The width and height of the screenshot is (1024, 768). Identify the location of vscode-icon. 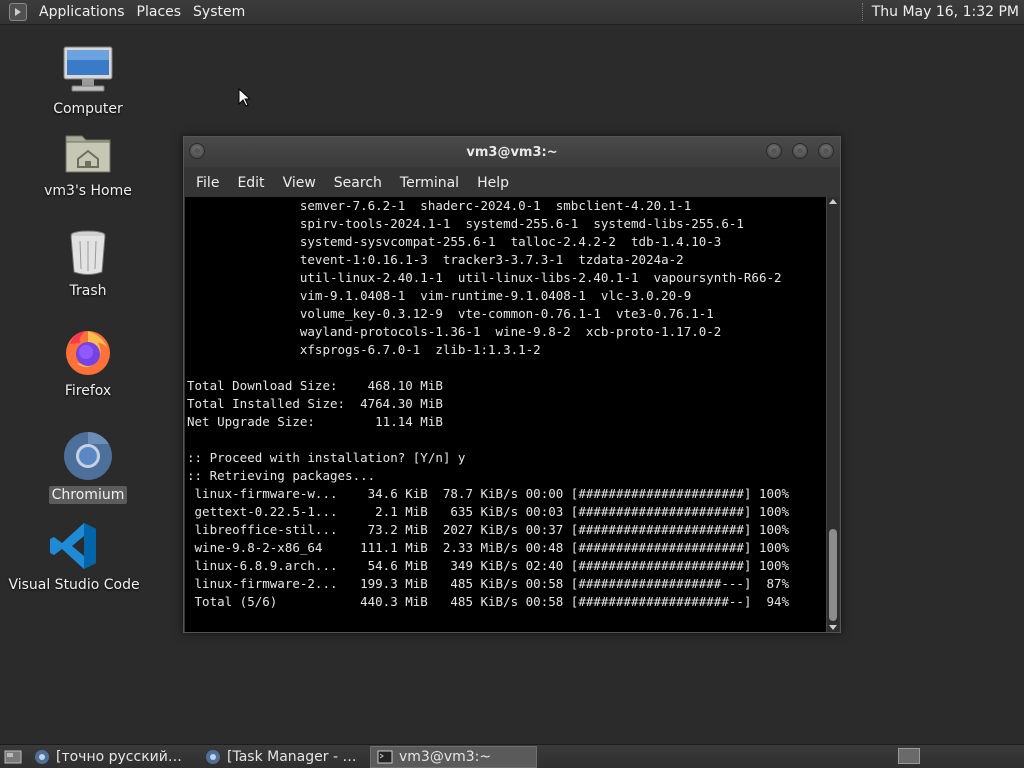
(74, 546).